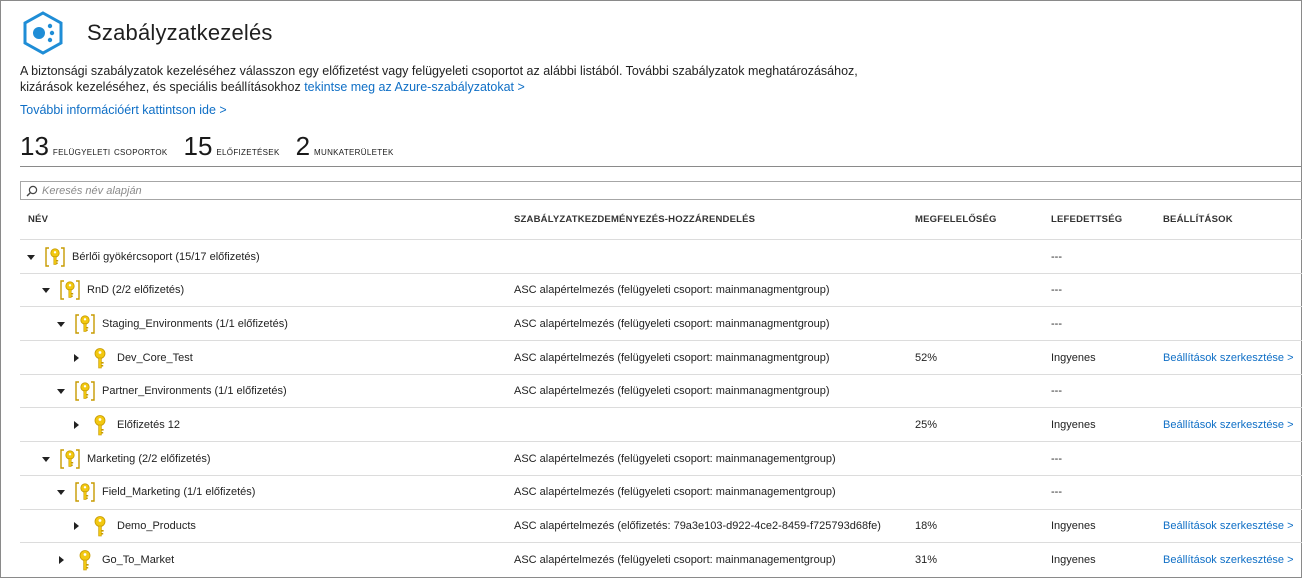 The width and height of the screenshot is (1302, 578). I want to click on column-header-compliance: MEGFELELŐSÉG, so click(956, 219).